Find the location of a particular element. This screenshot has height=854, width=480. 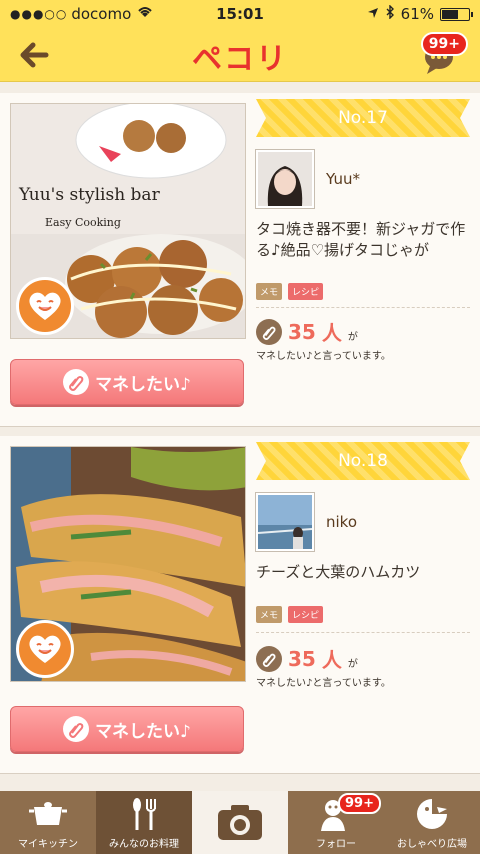

tab-bar: マイキッチン みんなのお料理 99+ フォロー おしゃべり広場 is located at coordinates (240, 822).